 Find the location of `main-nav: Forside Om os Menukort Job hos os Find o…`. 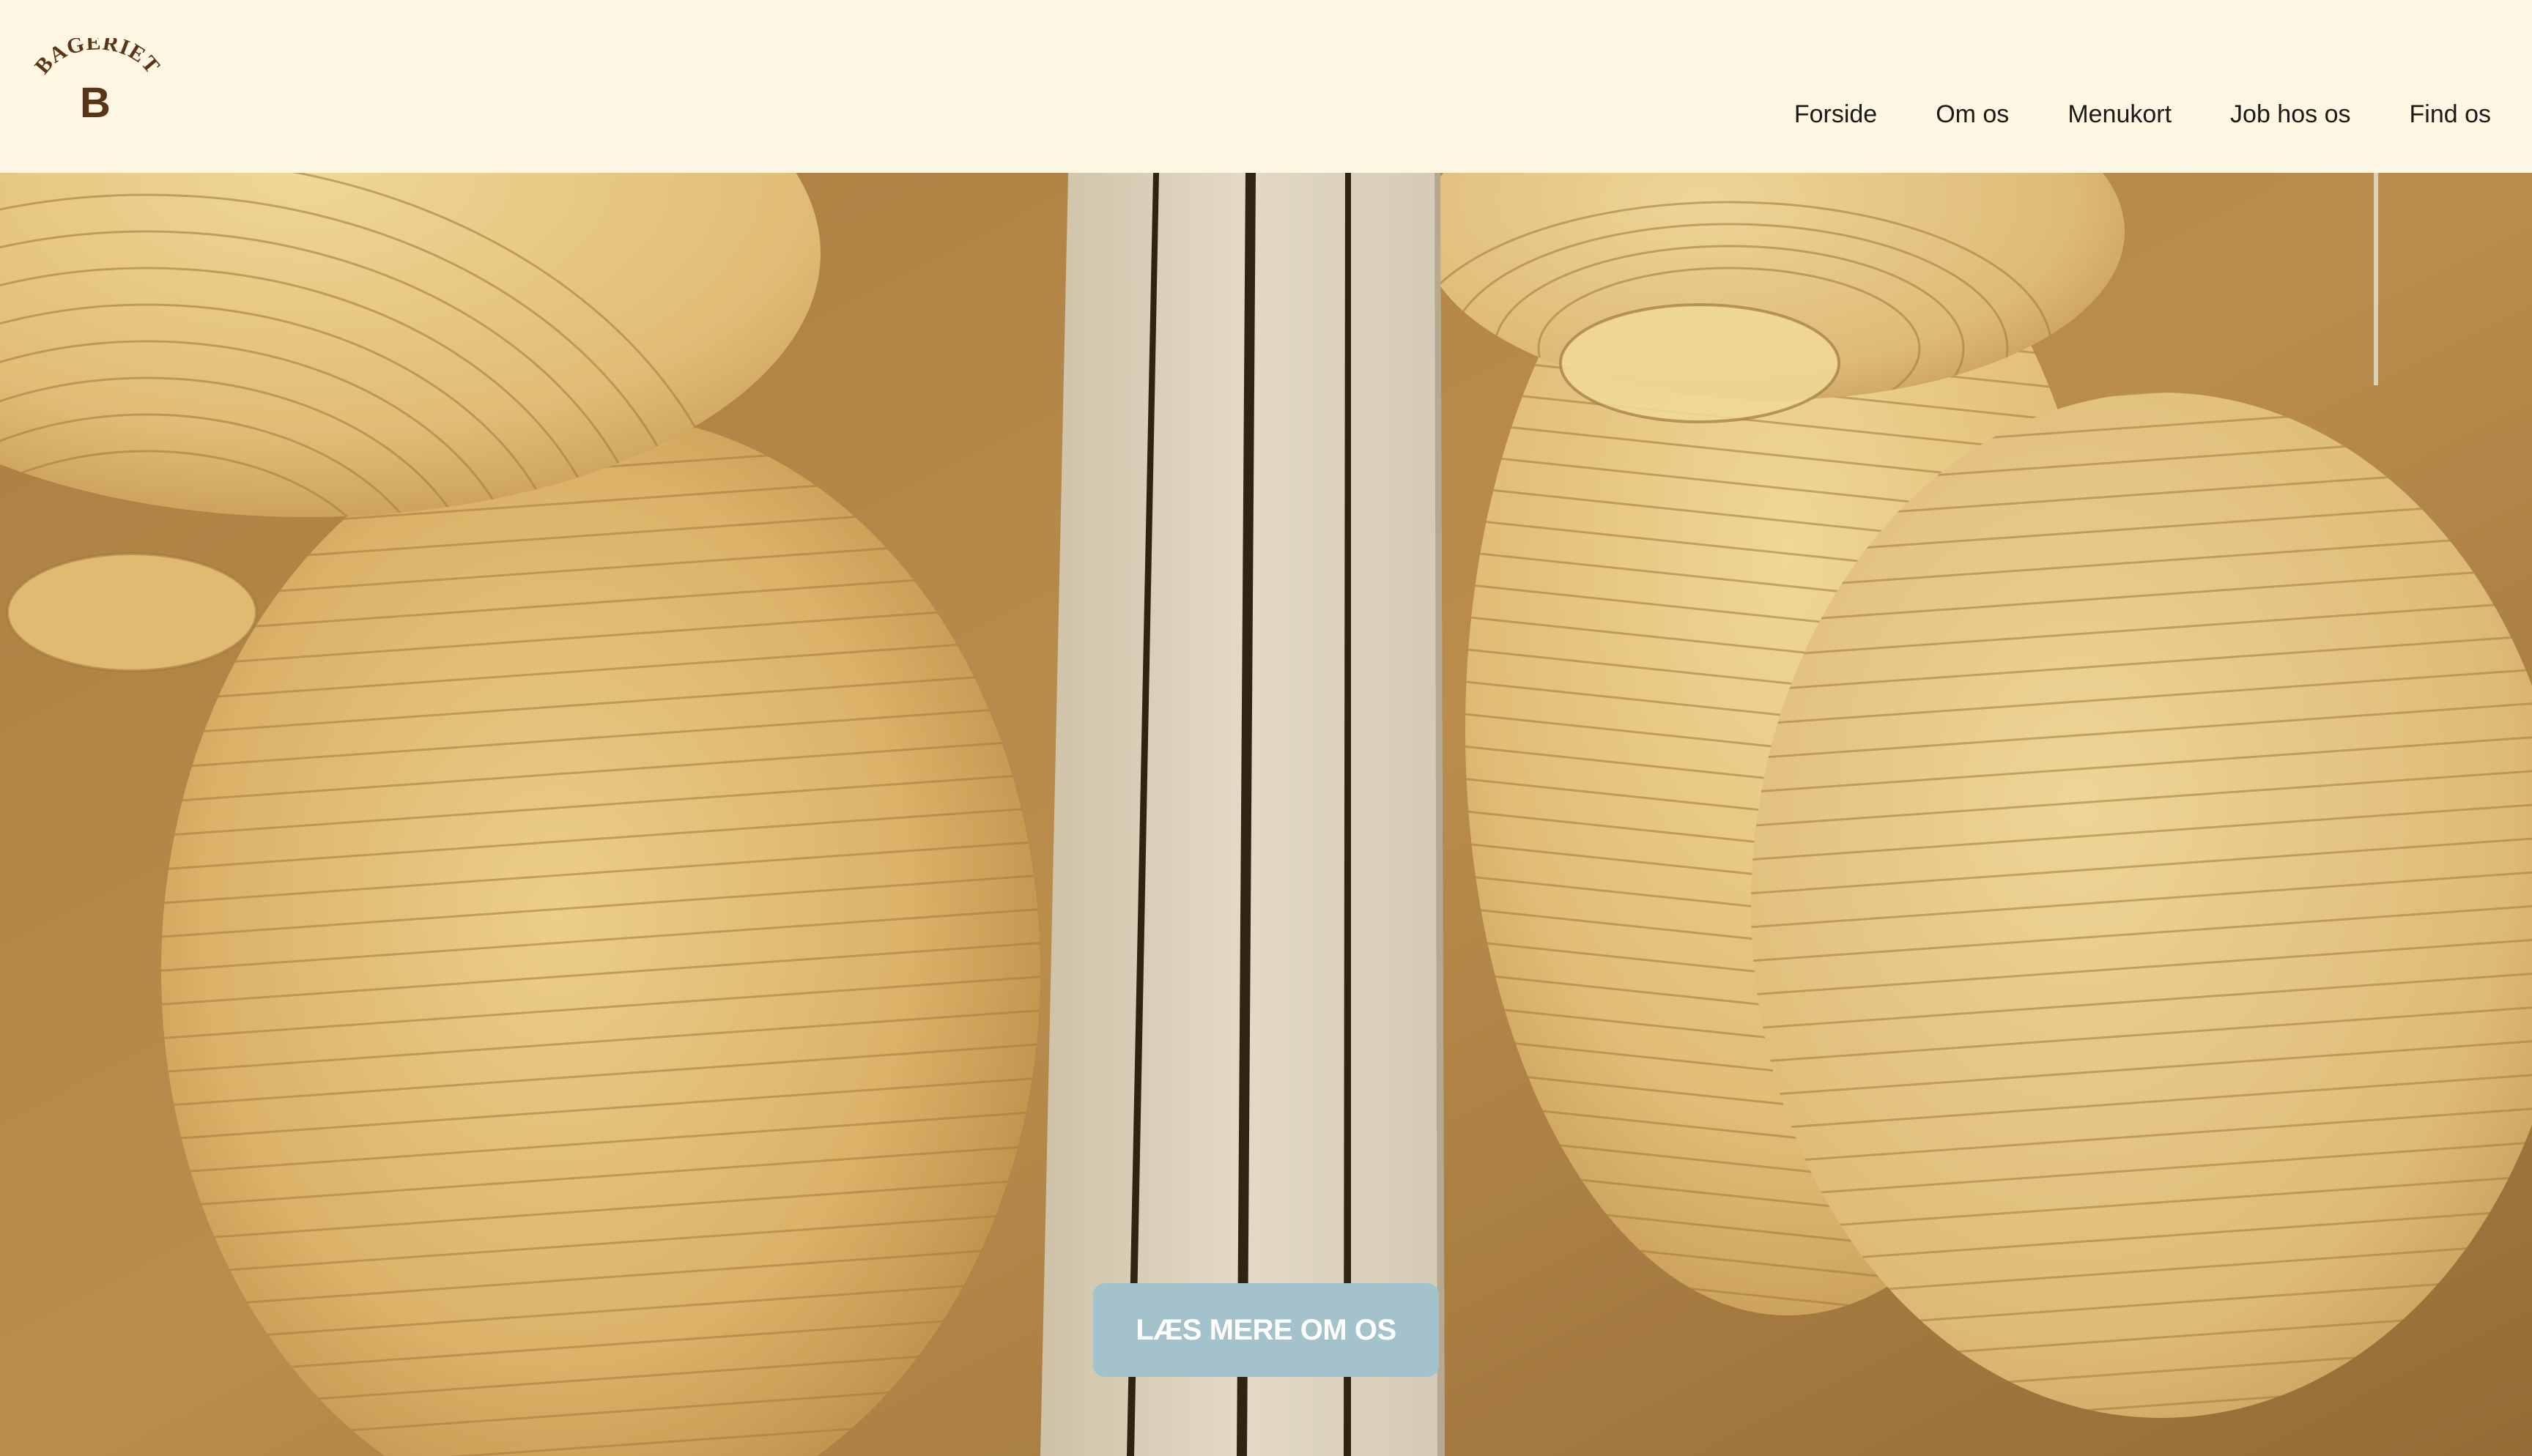

main-nav: Forside Om os Menukort Job hos os Find o… is located at coordinates (2142, 114).